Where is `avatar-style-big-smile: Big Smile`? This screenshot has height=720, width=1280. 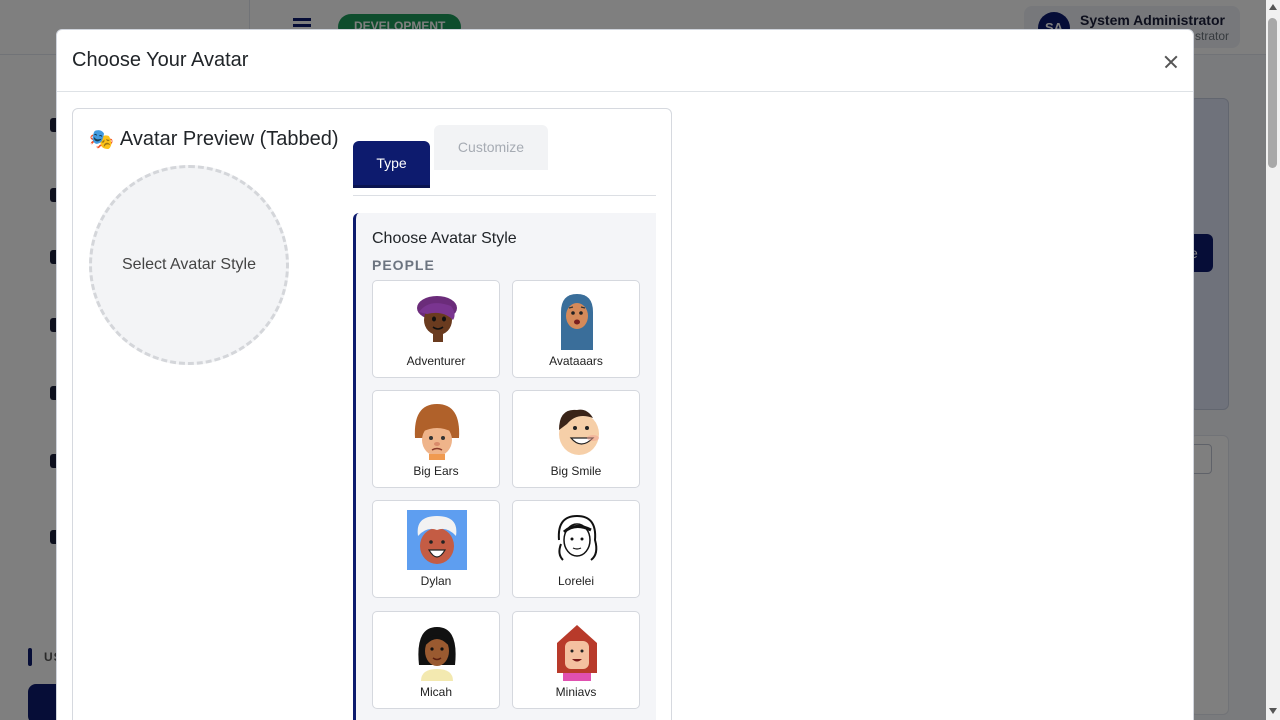
avatar-style-big-smile: Big Smile is located at coordinates (576, 439).